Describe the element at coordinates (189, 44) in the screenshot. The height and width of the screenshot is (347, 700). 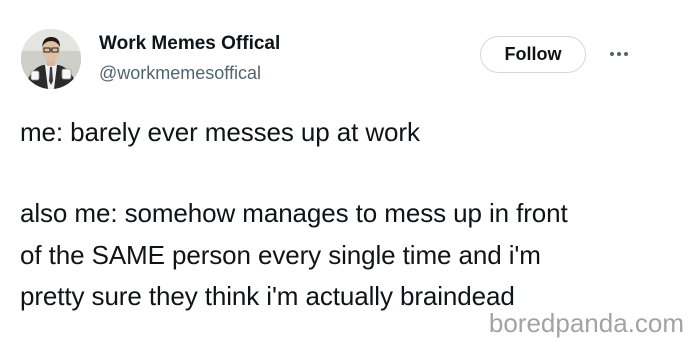
I see `author-display-name: Work Memes Offical` at that location.